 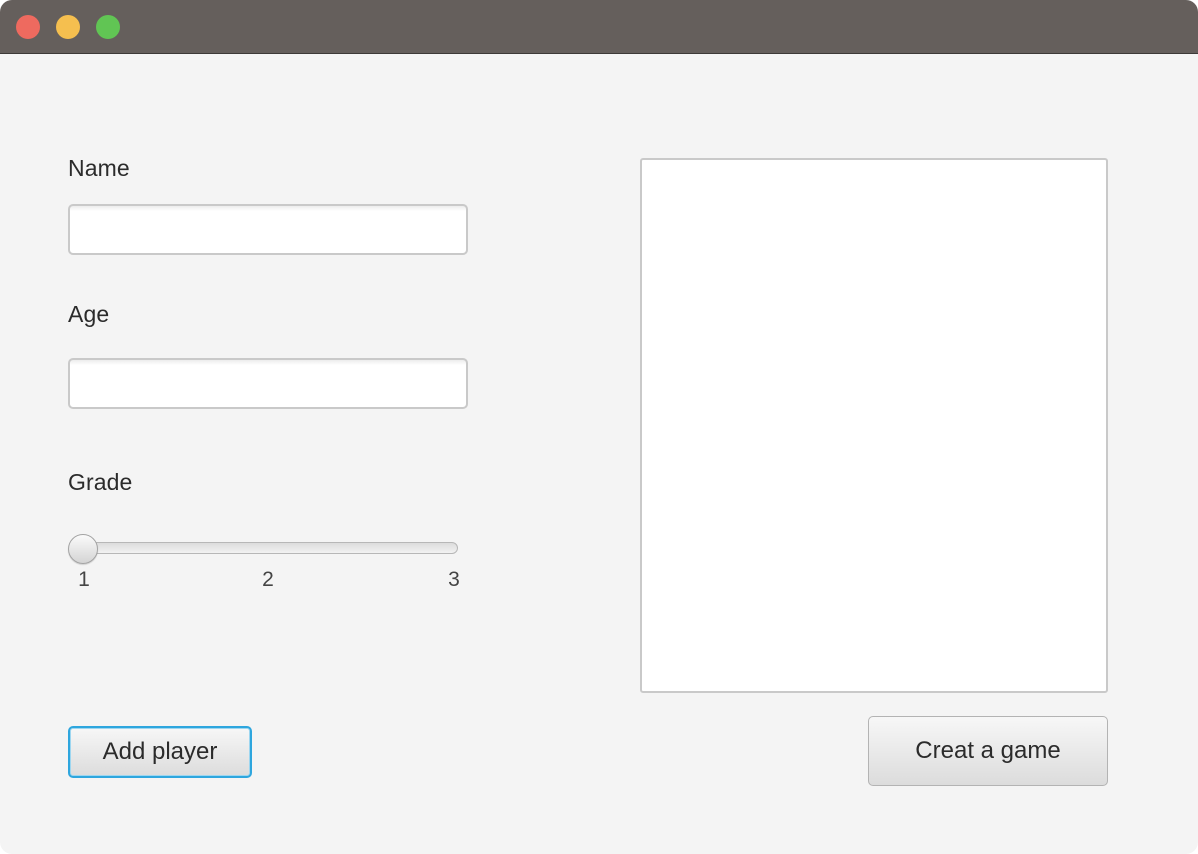 I want to click on name-input, so click(x=268, y=229).